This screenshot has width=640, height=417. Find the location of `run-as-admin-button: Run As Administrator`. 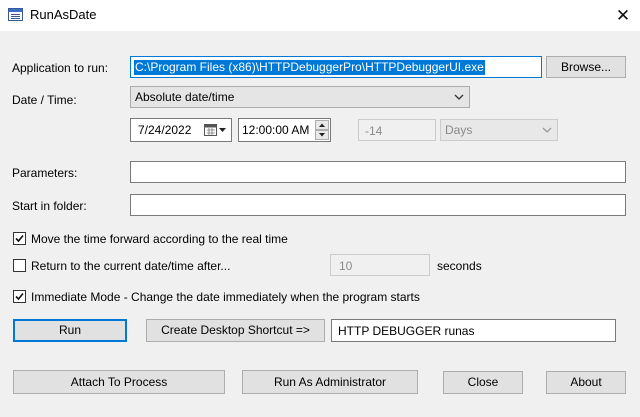

run-as-admin-button: Run As Administrator is located at coordinates (330, 382).